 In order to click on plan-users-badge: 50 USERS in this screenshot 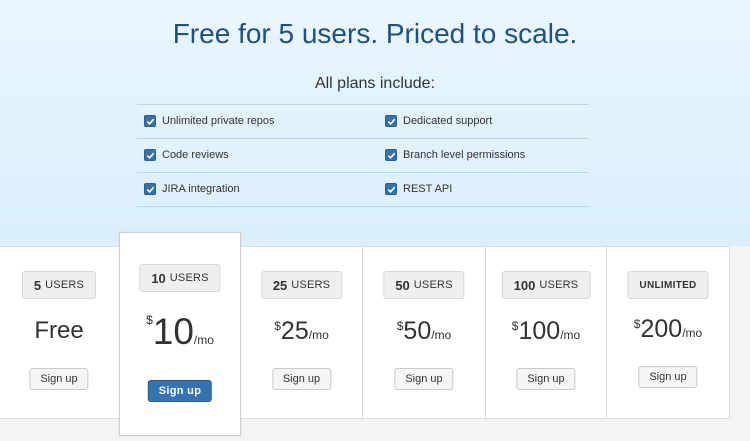, I will do `click(424, 285)`.